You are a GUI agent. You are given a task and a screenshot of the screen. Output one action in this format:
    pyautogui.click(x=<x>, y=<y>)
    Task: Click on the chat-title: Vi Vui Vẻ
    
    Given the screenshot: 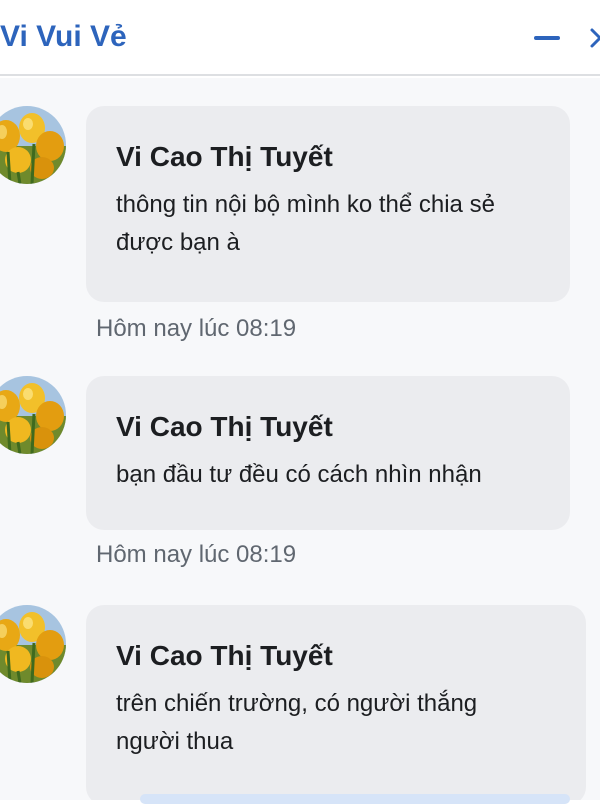 What is the action you would take?
    pyautogui.click(x=63, y=37)
    